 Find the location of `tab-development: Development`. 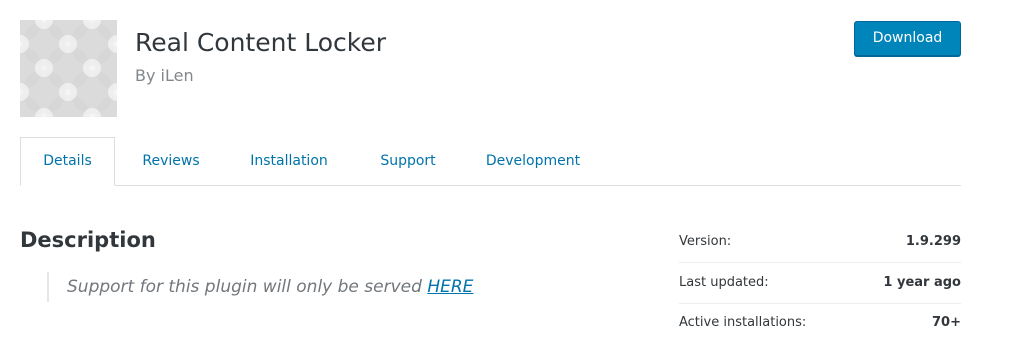

tab-development: Development is located at coordinates (533, 161).